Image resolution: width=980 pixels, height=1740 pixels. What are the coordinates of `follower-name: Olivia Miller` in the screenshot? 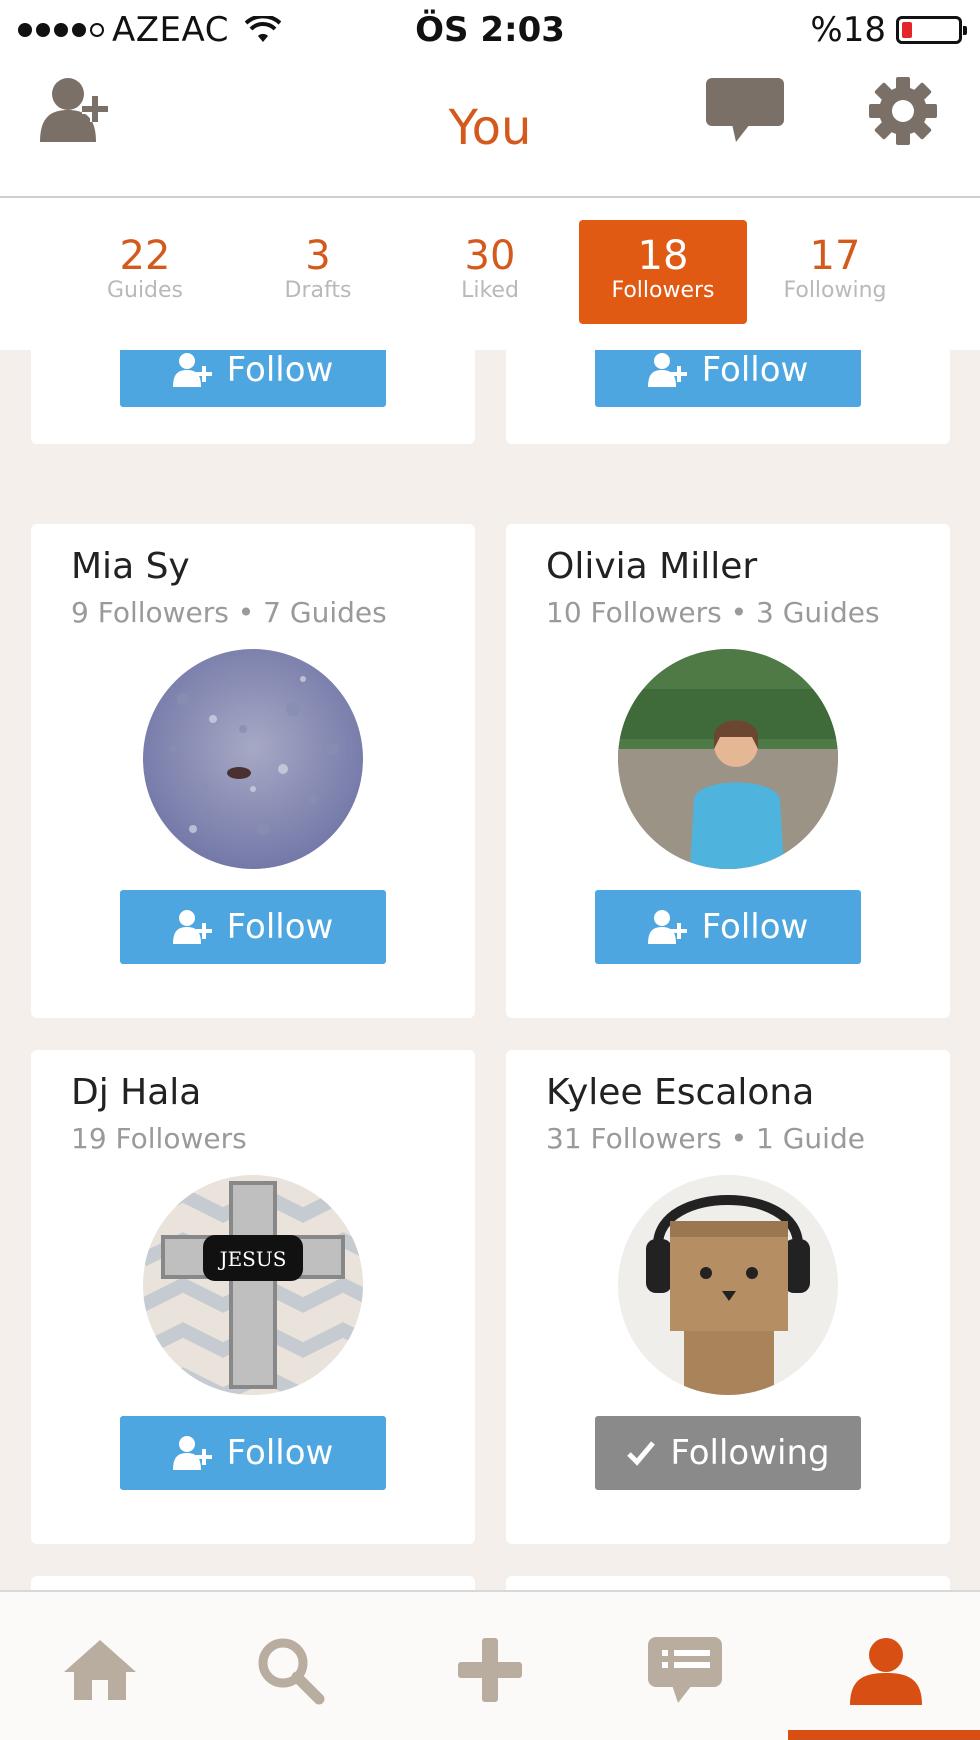 It's located at (652, 566).